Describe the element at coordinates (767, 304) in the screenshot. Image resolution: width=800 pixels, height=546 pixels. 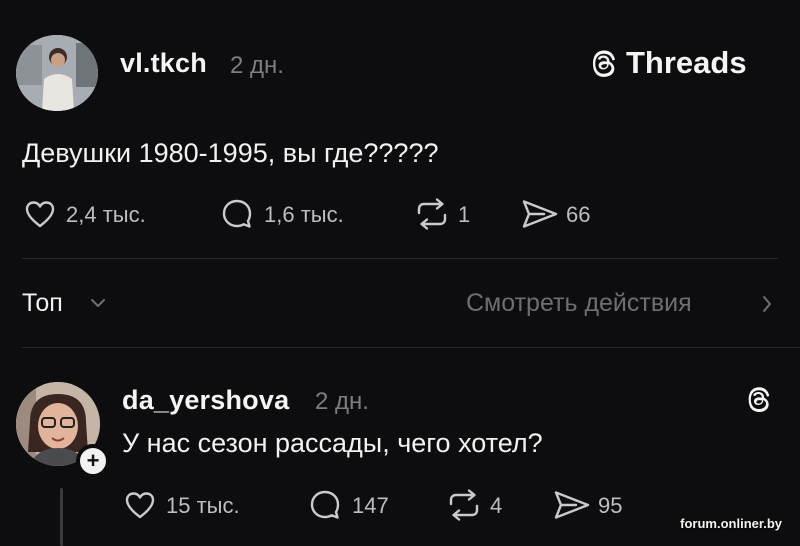
I see `chevron-right-icon` at that location.